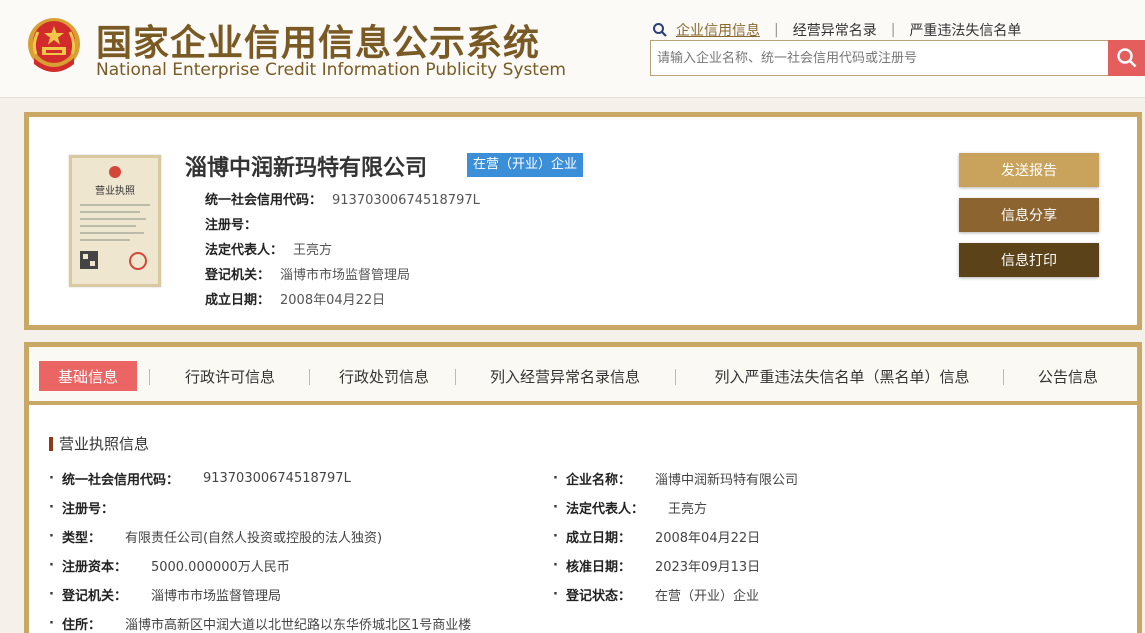 The height and width of the screenshot is (633, 1145). Describe the element at coordinates (115, 190) in the screenshot. I see `license-title: 营业执照` at that location.